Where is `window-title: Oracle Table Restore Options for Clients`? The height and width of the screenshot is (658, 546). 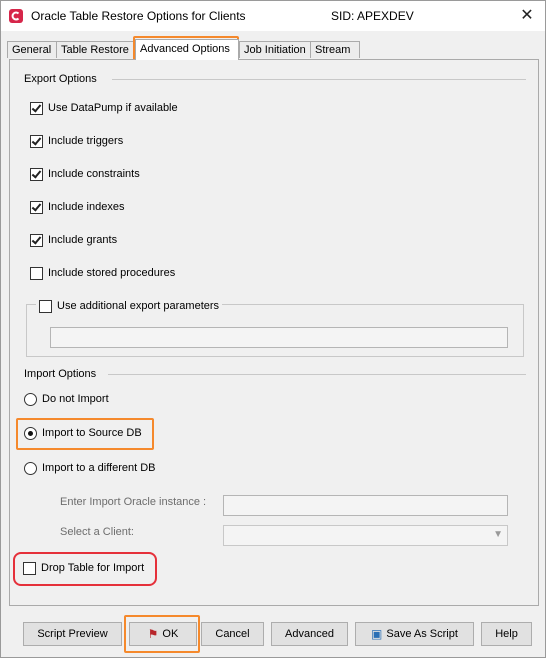 window-title: Oracle Table Restore Options for Clients is located at coordinates (138, 16).